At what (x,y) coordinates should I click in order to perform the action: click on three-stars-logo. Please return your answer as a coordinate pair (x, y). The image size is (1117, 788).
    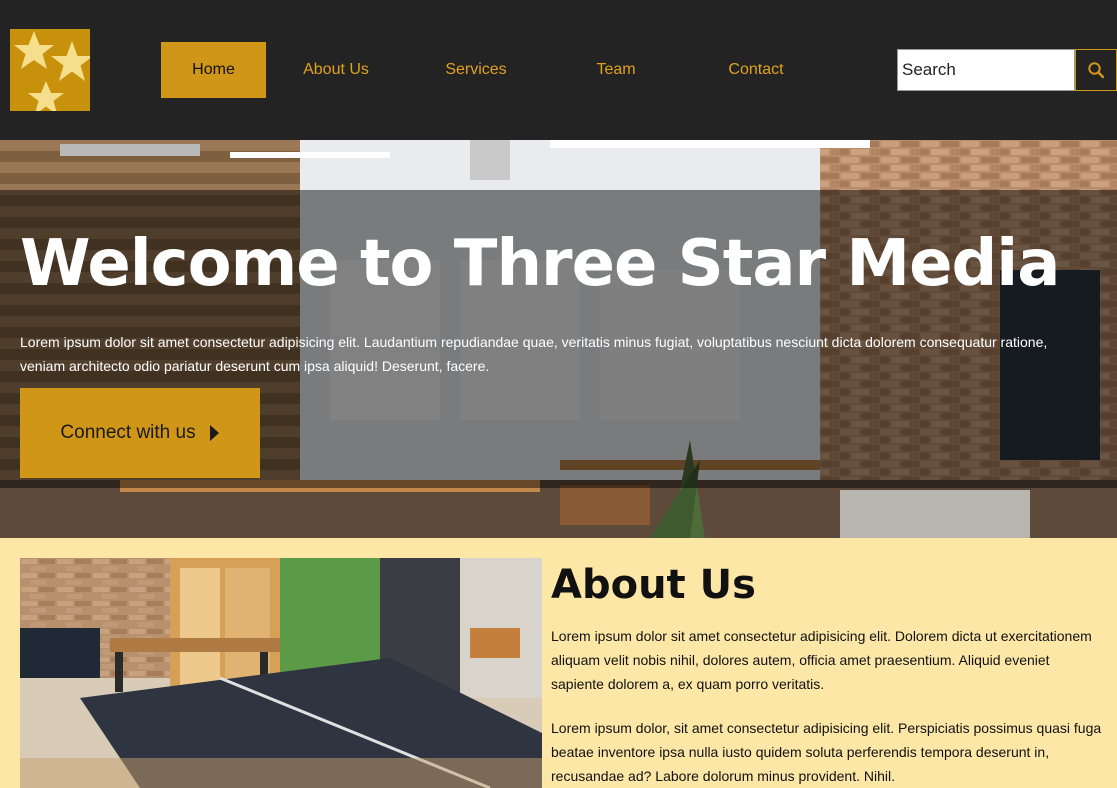
    Looking at the image, I should click on (50, 70).